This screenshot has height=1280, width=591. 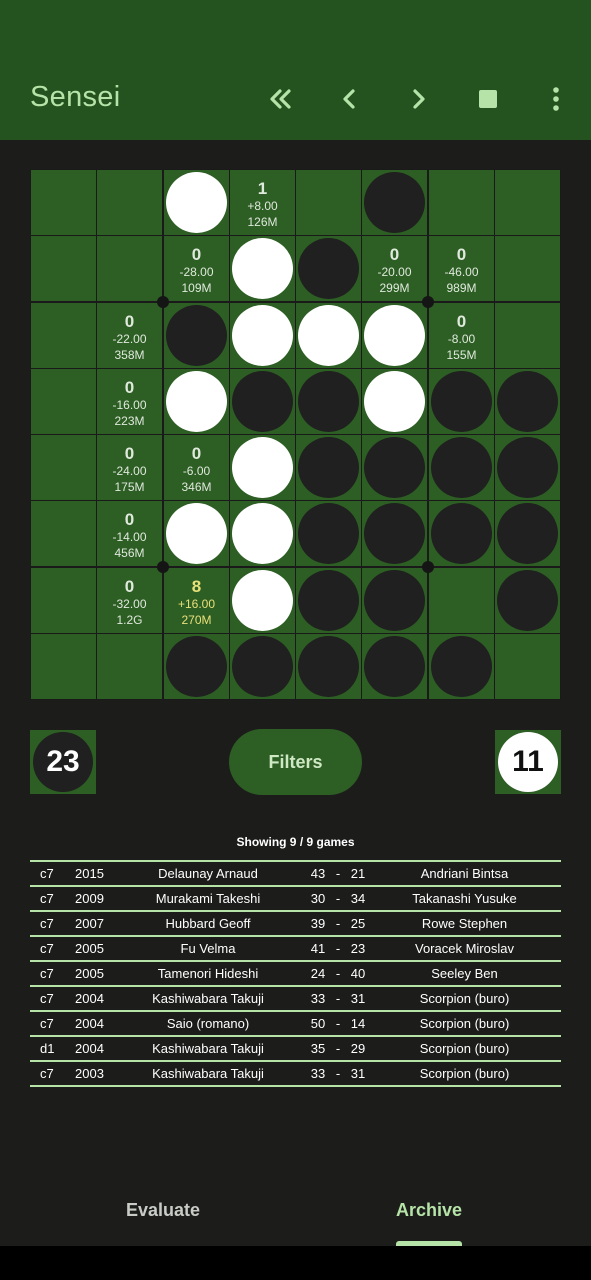 What do you see at coordinates (129, 533) in the screenshot?
I see `board-square: 0 -14.00 456M` at bounding box center [129, 533].